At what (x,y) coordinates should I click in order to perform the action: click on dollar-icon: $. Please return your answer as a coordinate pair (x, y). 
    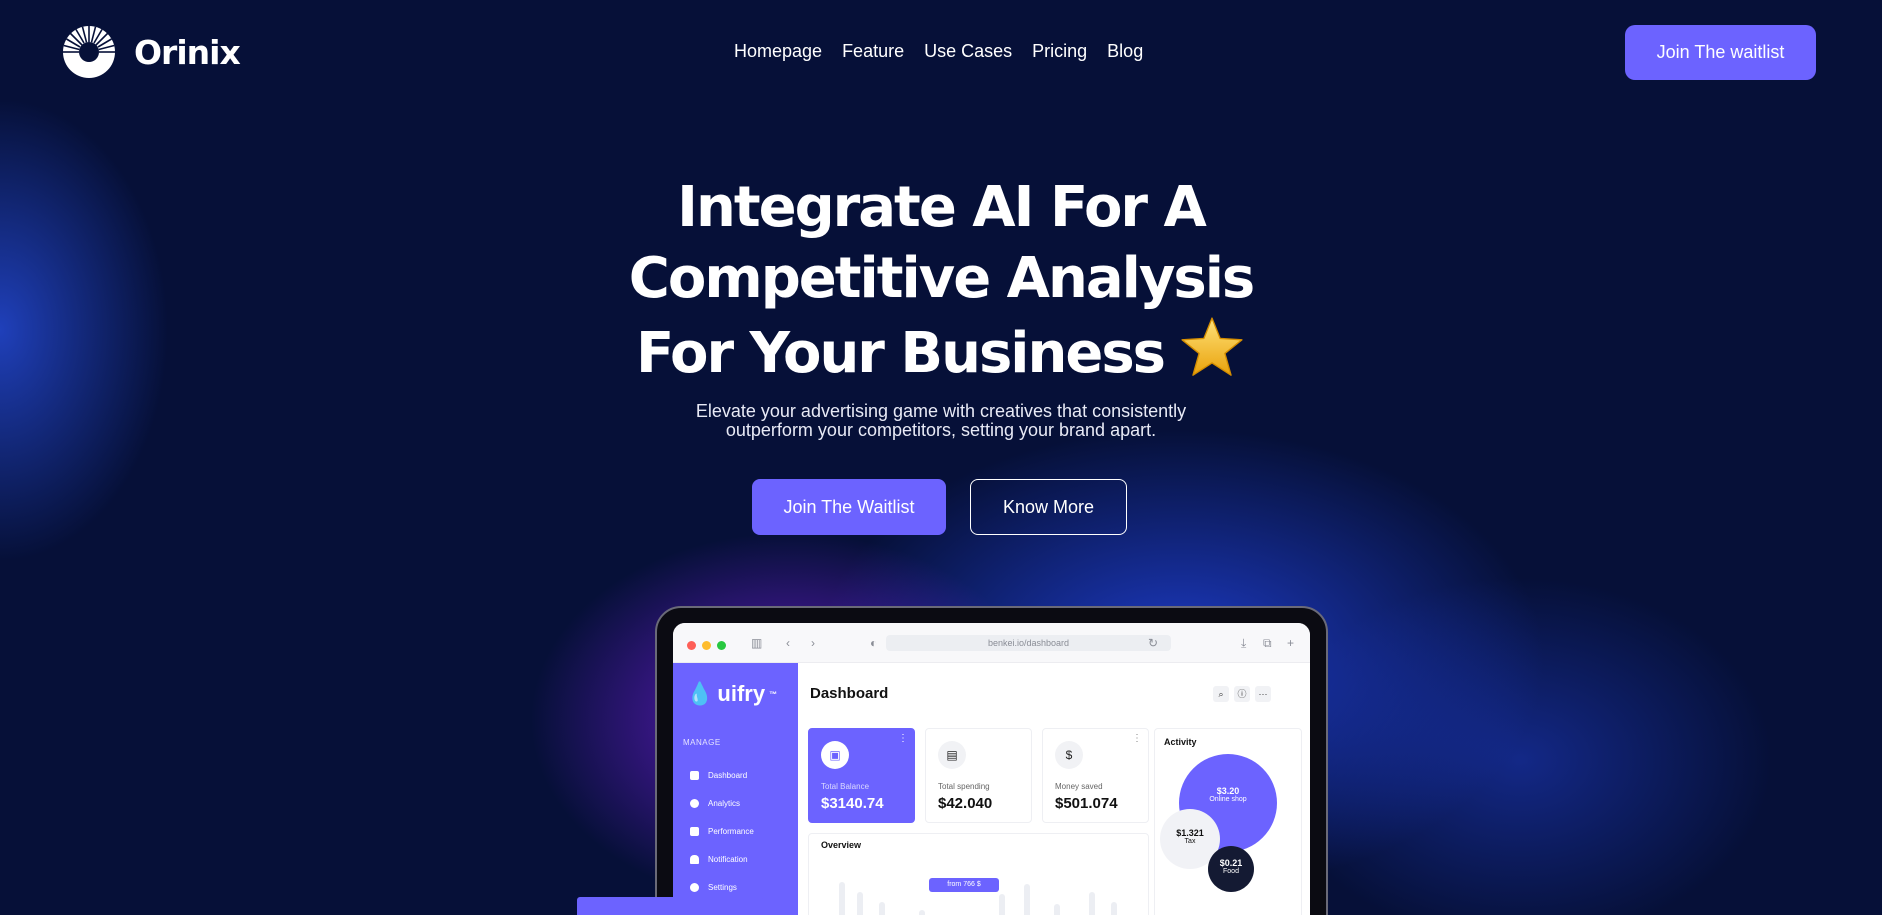
    Looking at the image, I should click on (1069, 755).